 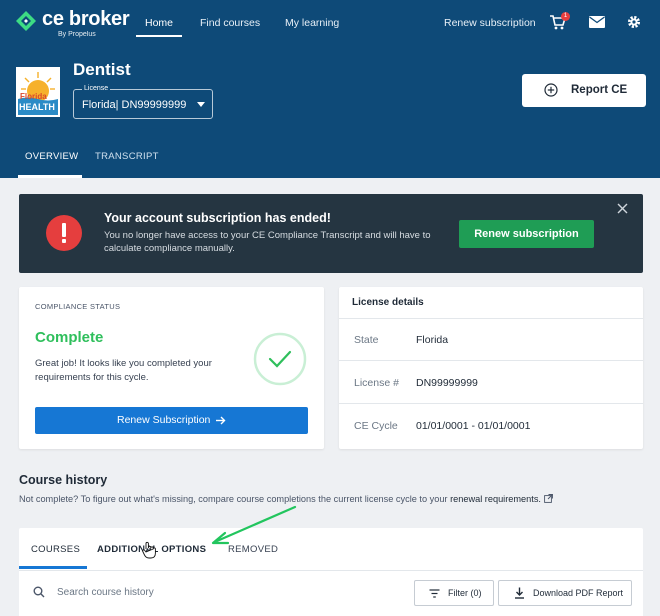 What do you see at coordinates (63, 480) in the screenshot?
I see `course-history-title: Course history` at bounding box center [63, 480].